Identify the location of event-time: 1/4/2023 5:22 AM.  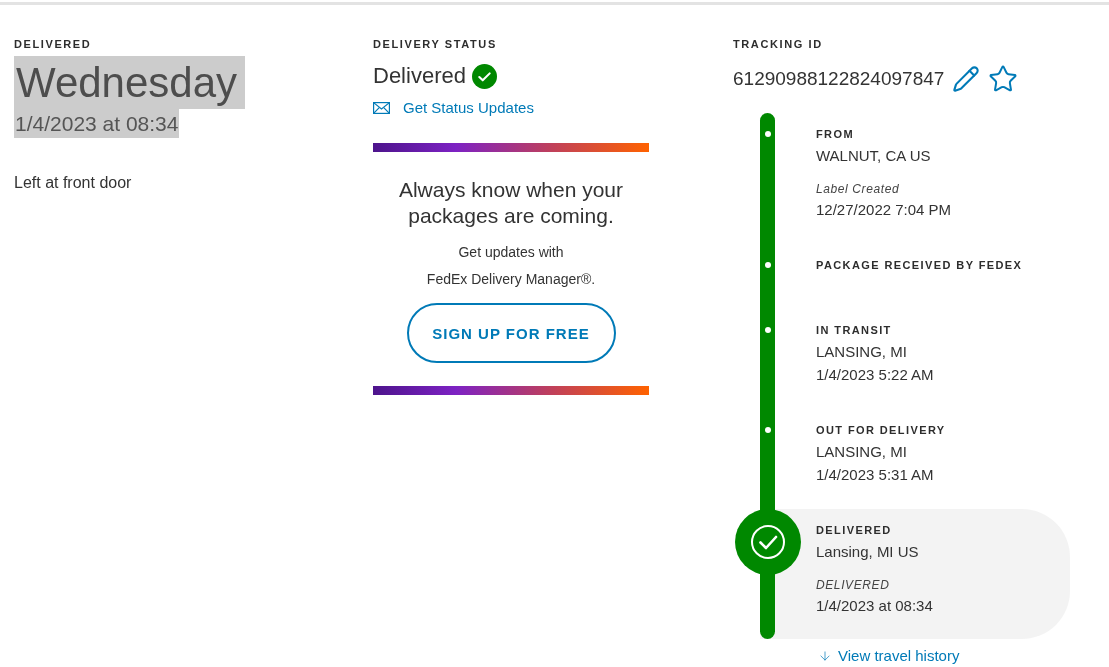
(875, 375).